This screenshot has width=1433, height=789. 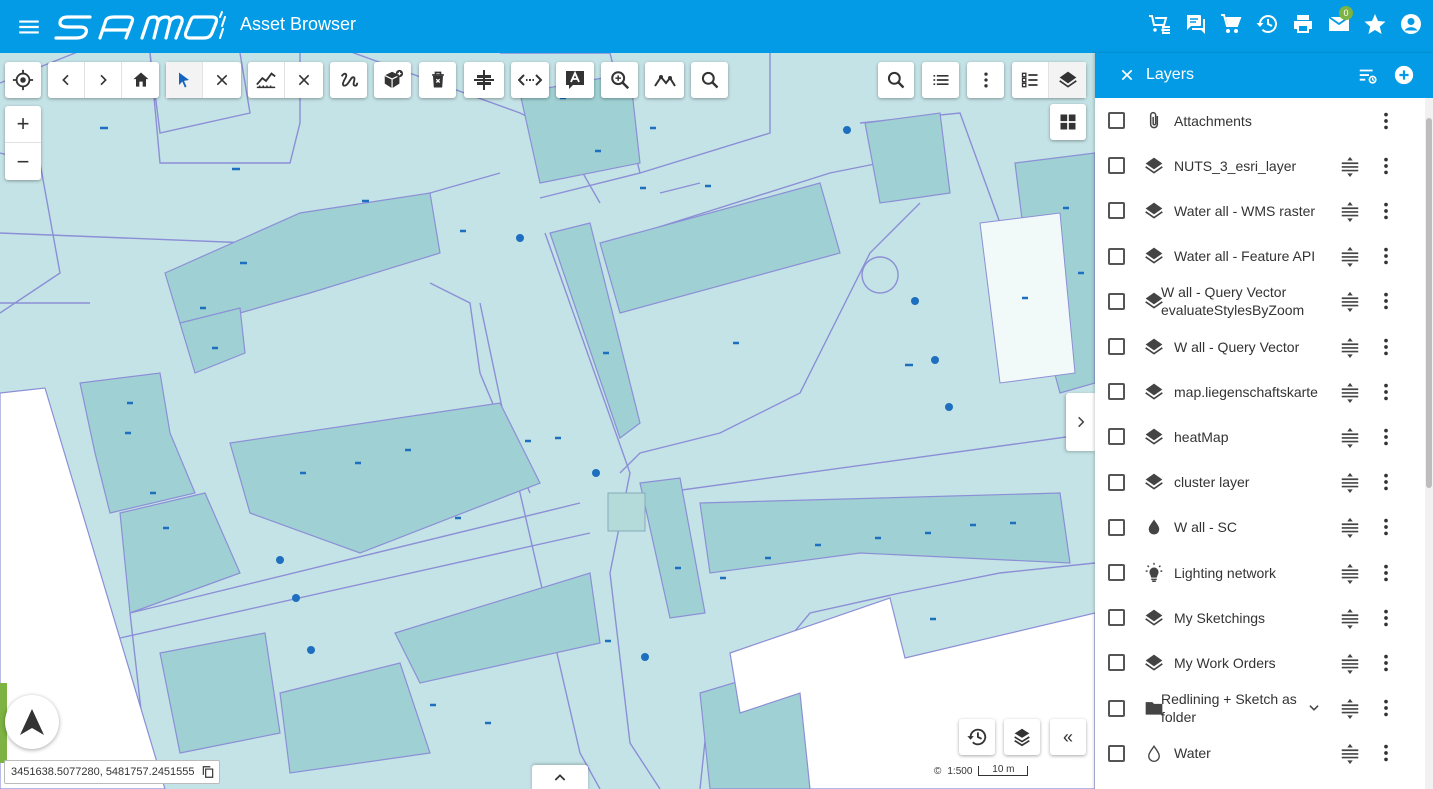 What do you see at coordinates (1022, 737) in the screenshot?
I see `layer-stack-button` at bounding box center [1022, 737].